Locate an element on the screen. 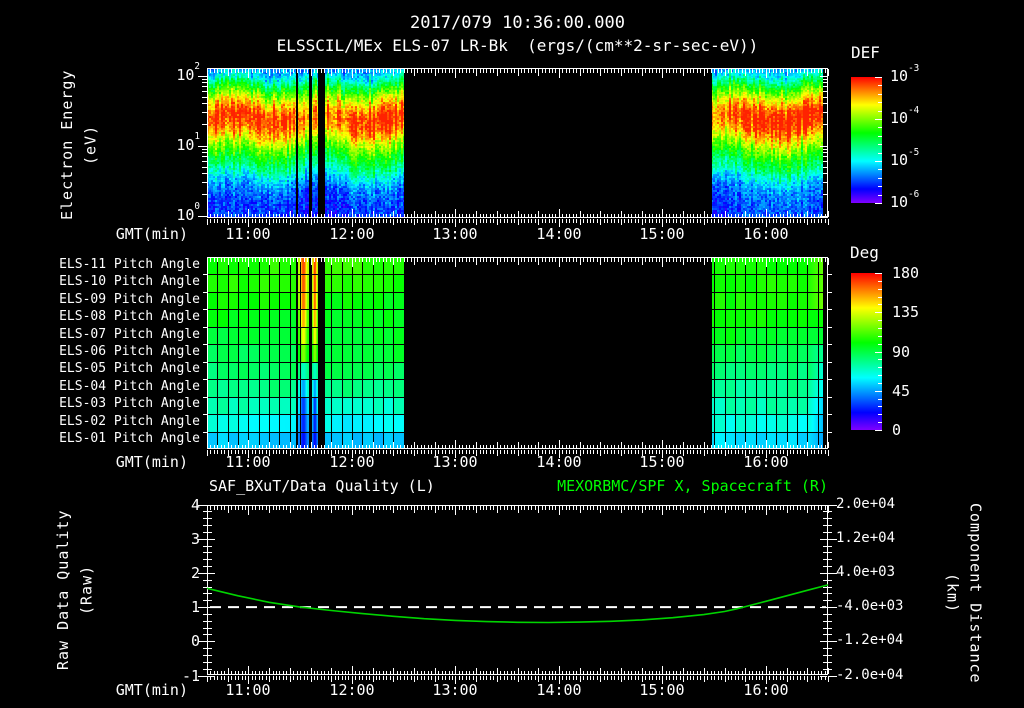 This screenshot has height=708, width=1024. energy-tick-label: 102 is located at coordinates (188, 72).